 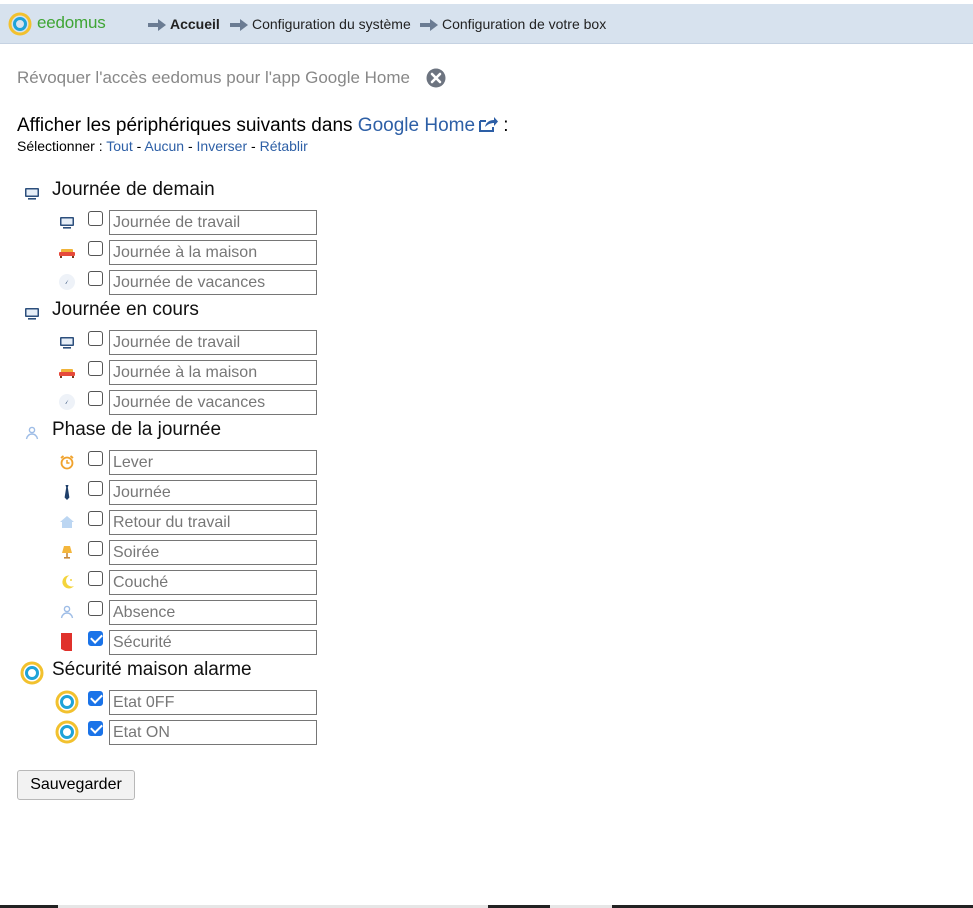 I want to click on breadcrumb-home: Accueil, so click(x=195, y=24).